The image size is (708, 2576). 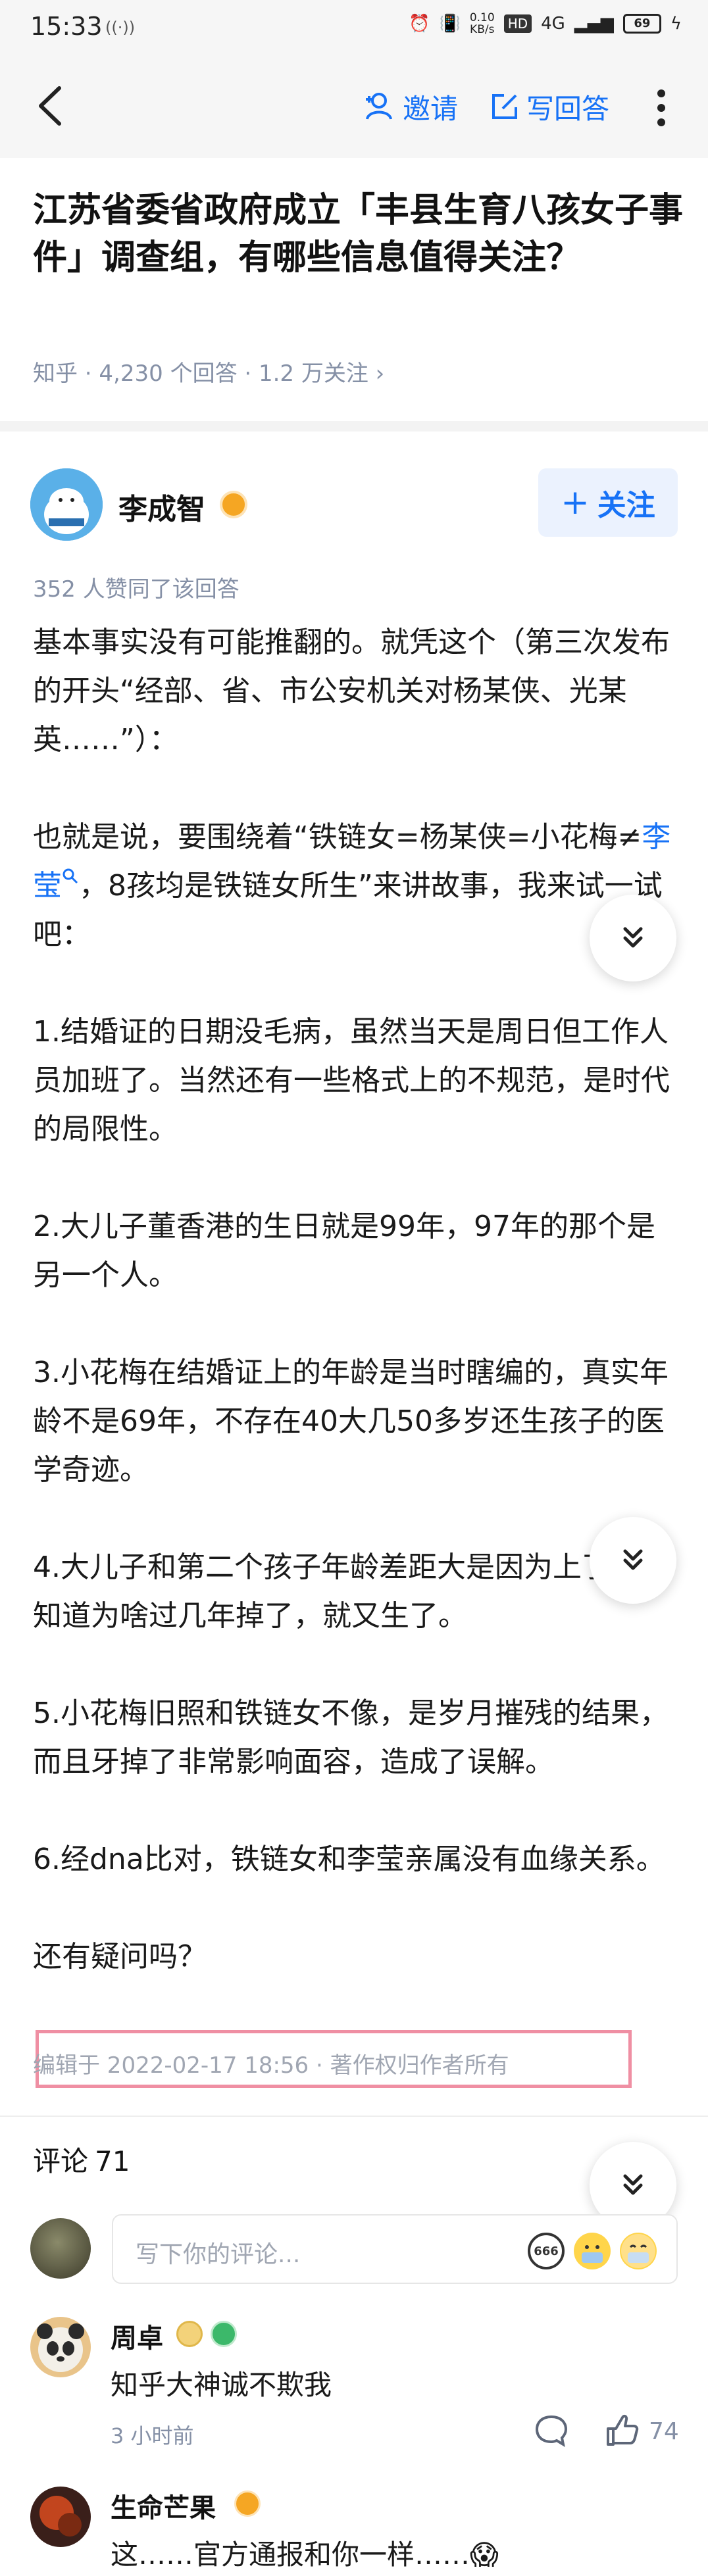 I want to click on top-app-bar: 邀请 写回答, so click(x=354, y=105).